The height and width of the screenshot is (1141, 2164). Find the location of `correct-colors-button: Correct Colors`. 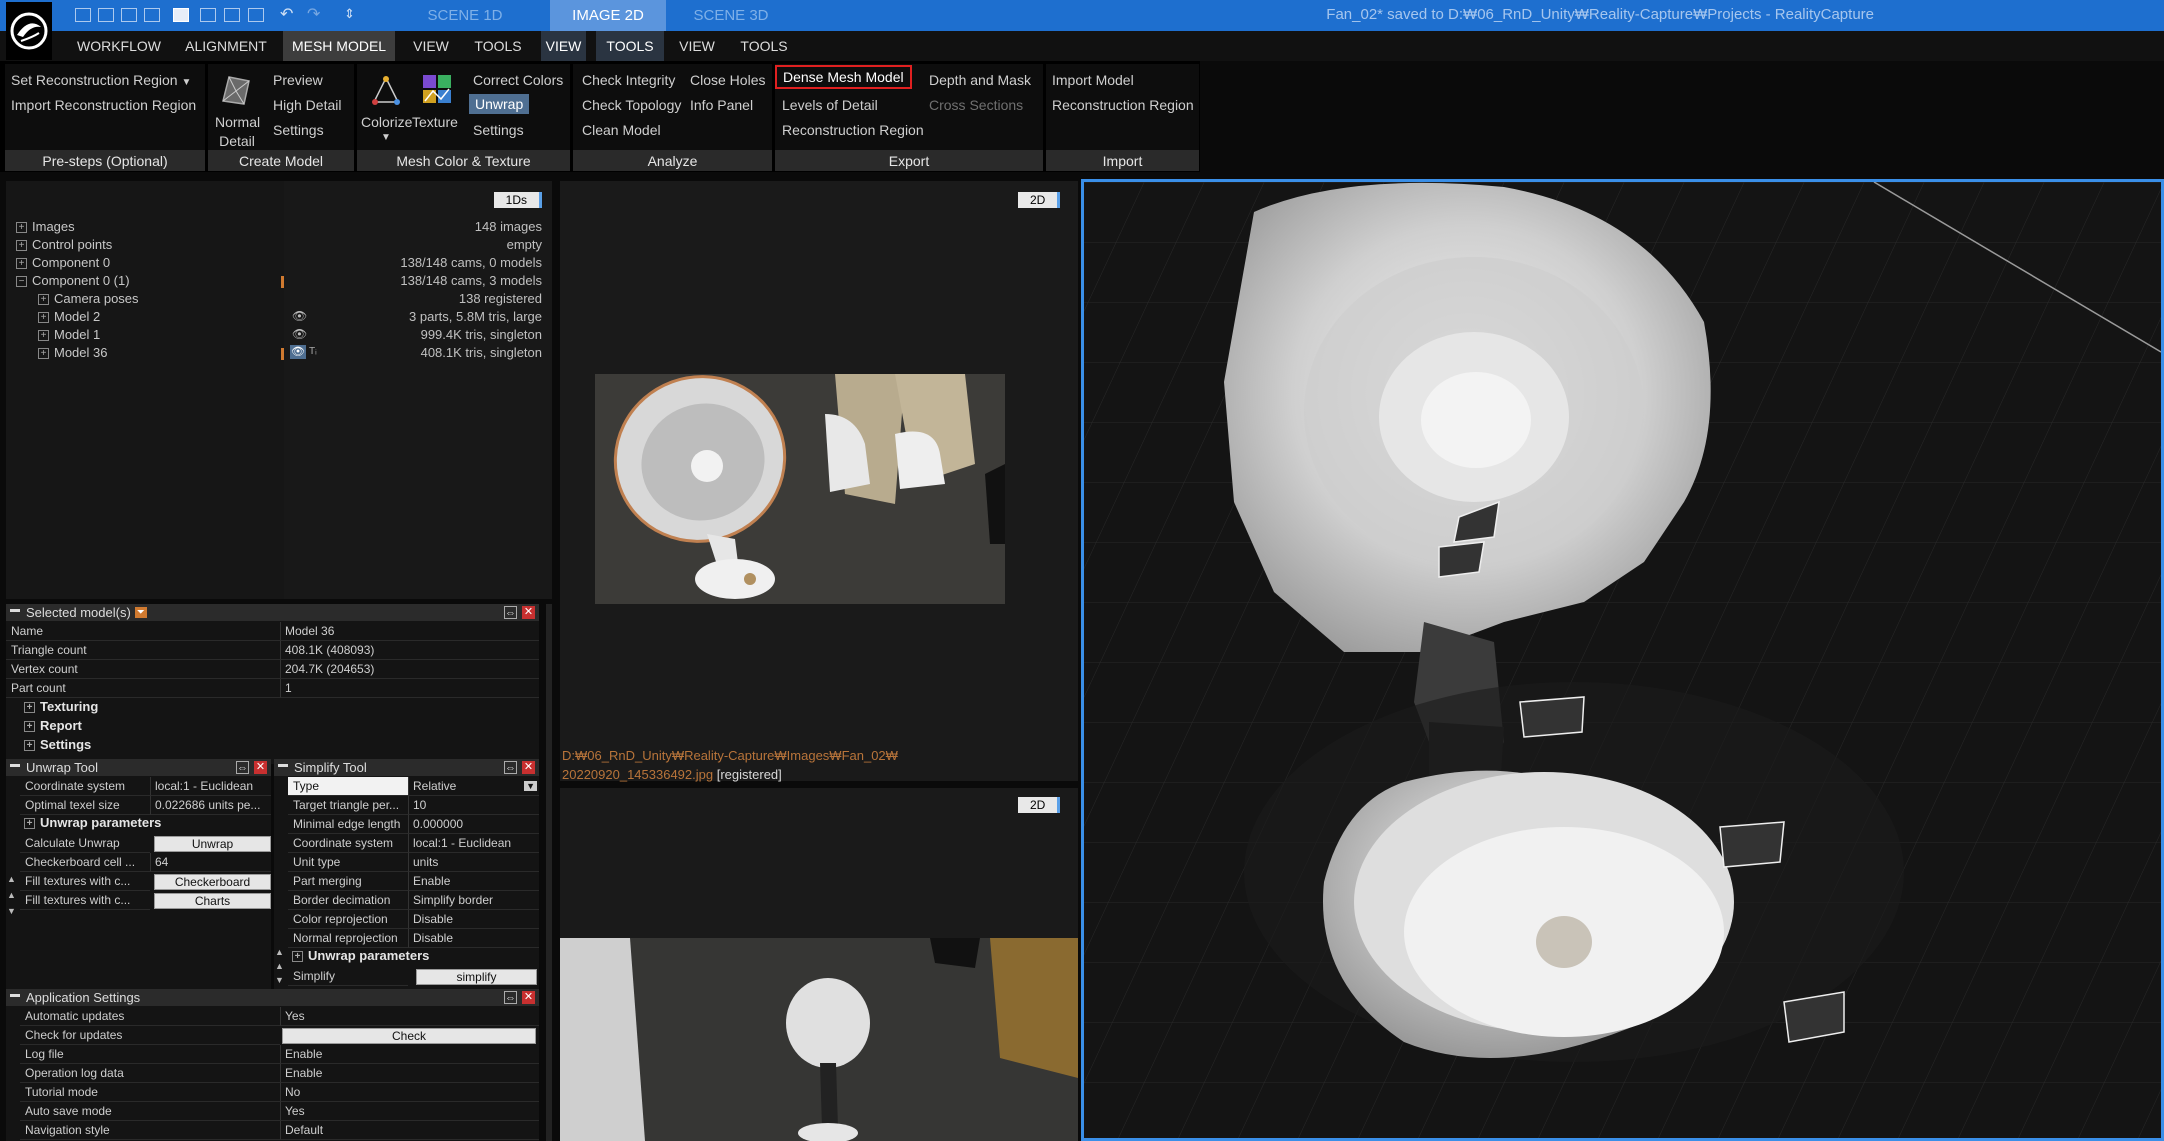

correct-colors-button: Correct Colors is located at coordinates (518, 80).